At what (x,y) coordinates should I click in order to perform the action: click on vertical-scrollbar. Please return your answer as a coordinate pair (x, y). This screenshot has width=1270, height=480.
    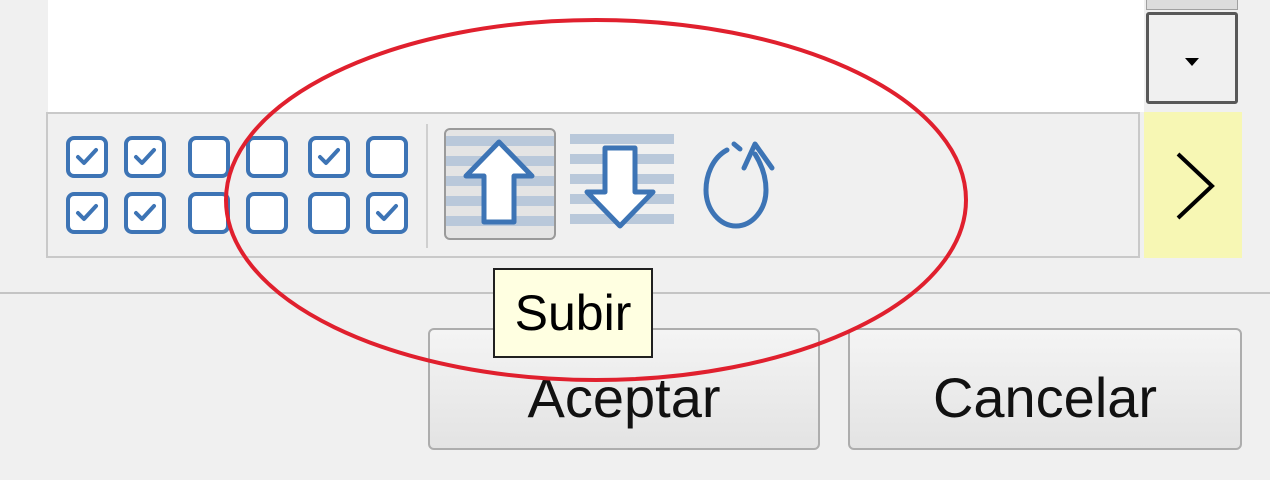
    Looking at the image, I should click on (1192, 56).